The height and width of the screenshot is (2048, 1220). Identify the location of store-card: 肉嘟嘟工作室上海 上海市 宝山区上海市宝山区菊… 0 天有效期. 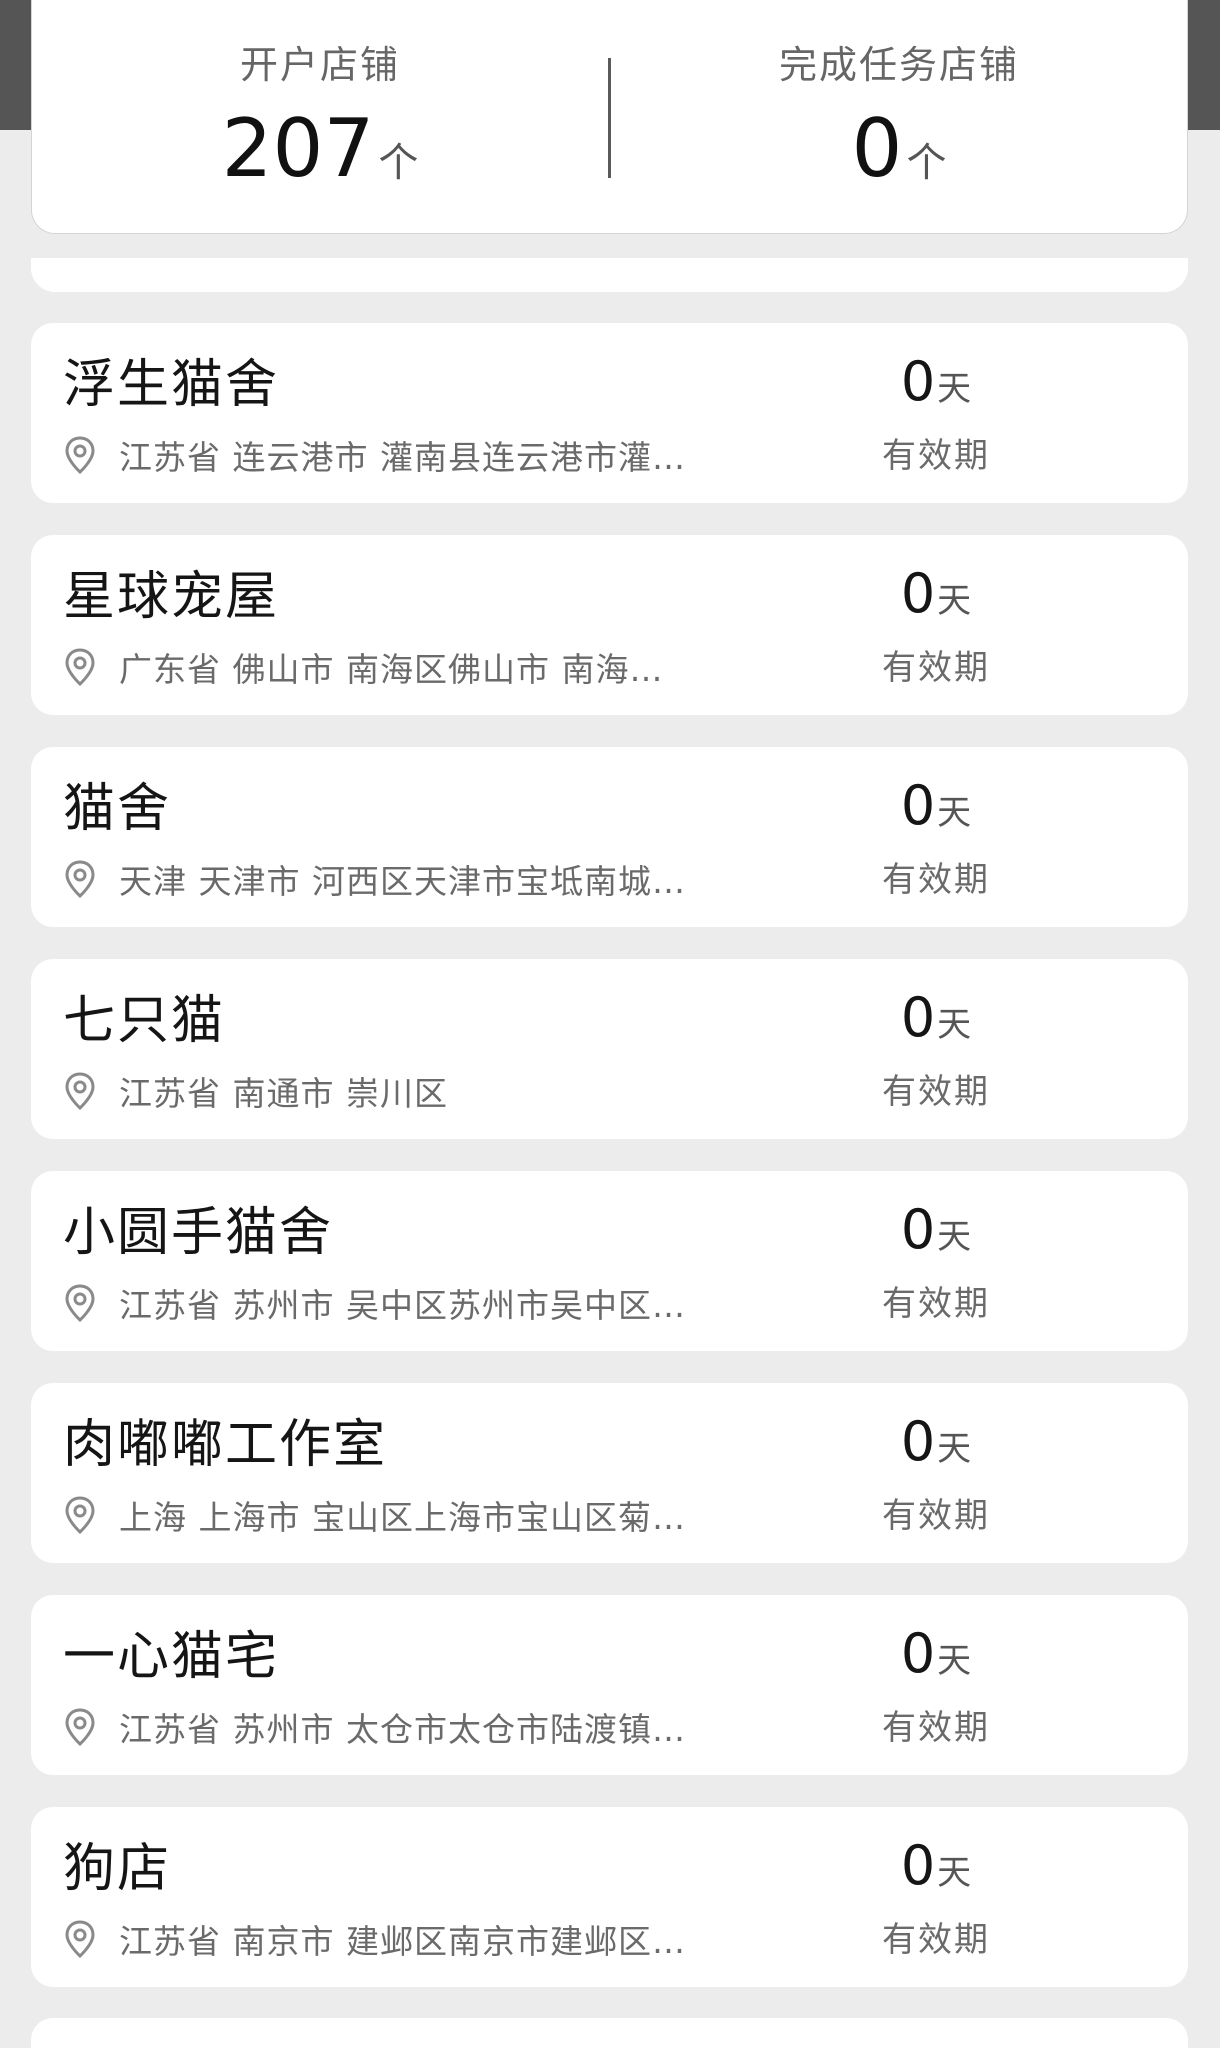
(609, 1473).